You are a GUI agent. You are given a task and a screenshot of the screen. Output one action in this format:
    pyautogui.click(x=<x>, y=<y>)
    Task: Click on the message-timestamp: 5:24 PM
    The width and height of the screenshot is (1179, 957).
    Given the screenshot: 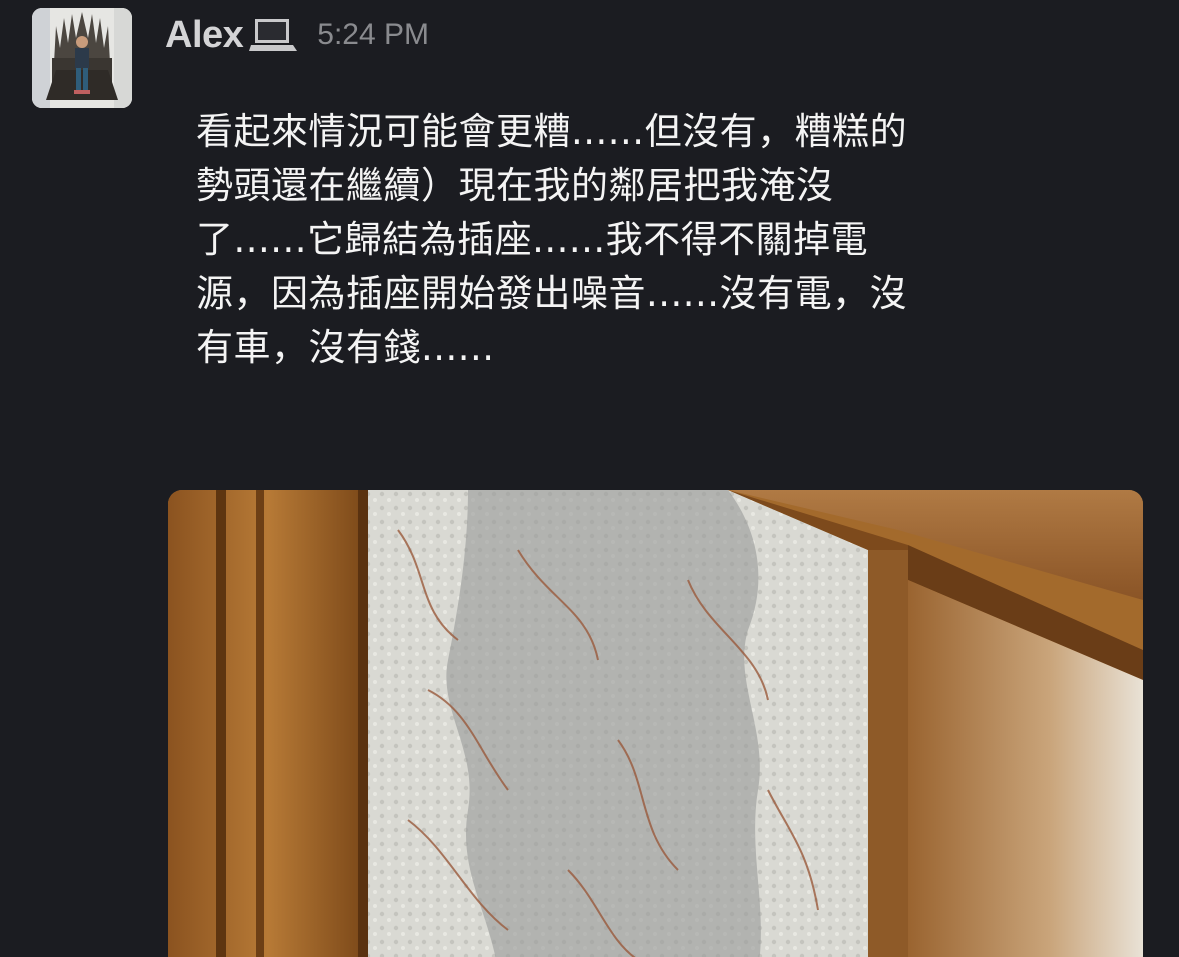 What is the action you would take?
    pyautogui.click(x=373, y=35)
    